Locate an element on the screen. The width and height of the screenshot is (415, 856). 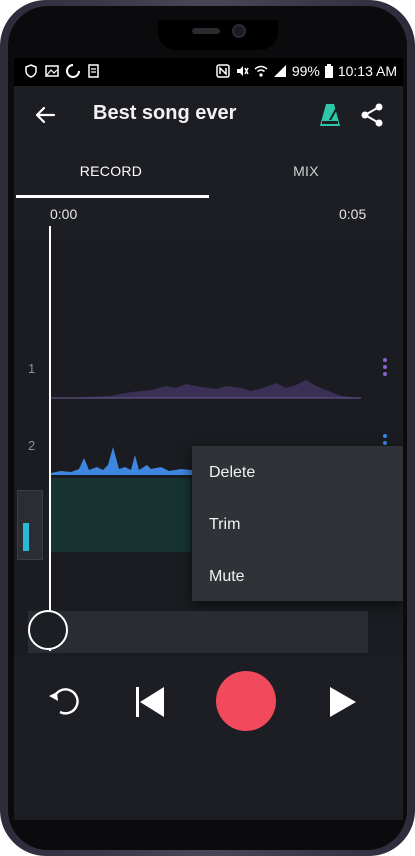
undo-icon is located at coordinates (66, 702).